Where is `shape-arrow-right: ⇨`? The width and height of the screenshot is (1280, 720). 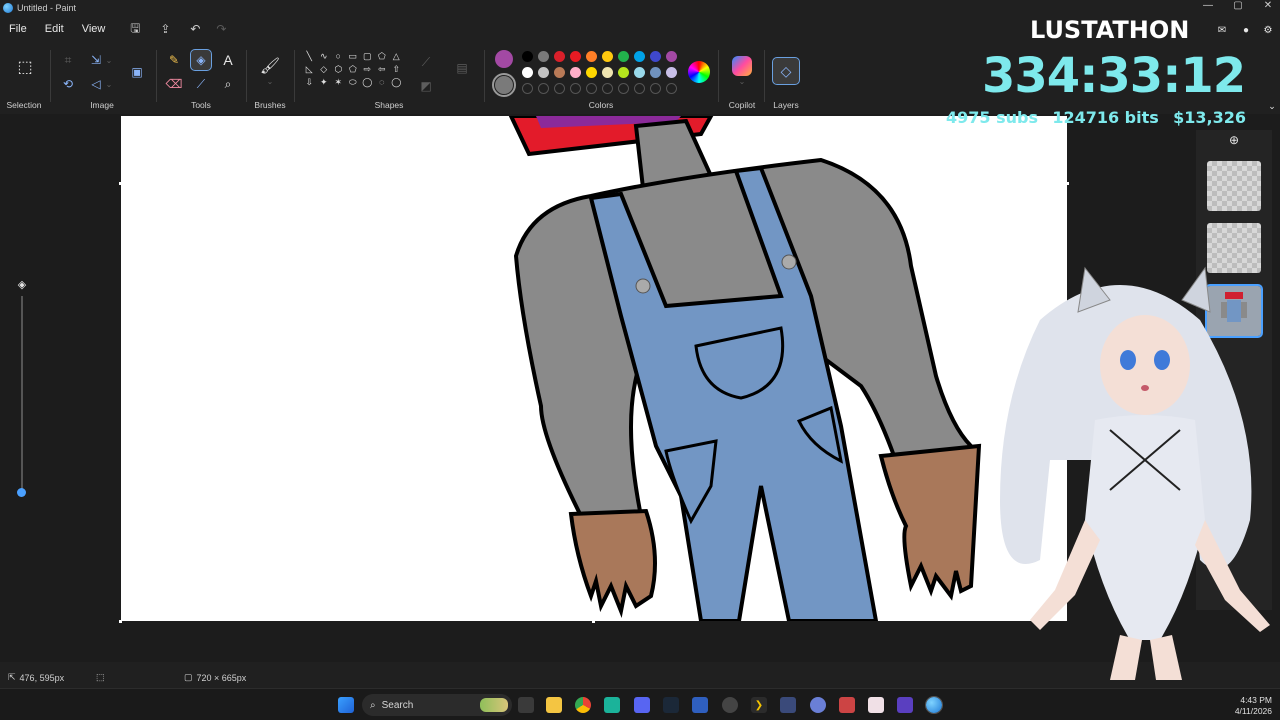 shape-arrow-right: ⇨ is located at coordinates (367, 69).